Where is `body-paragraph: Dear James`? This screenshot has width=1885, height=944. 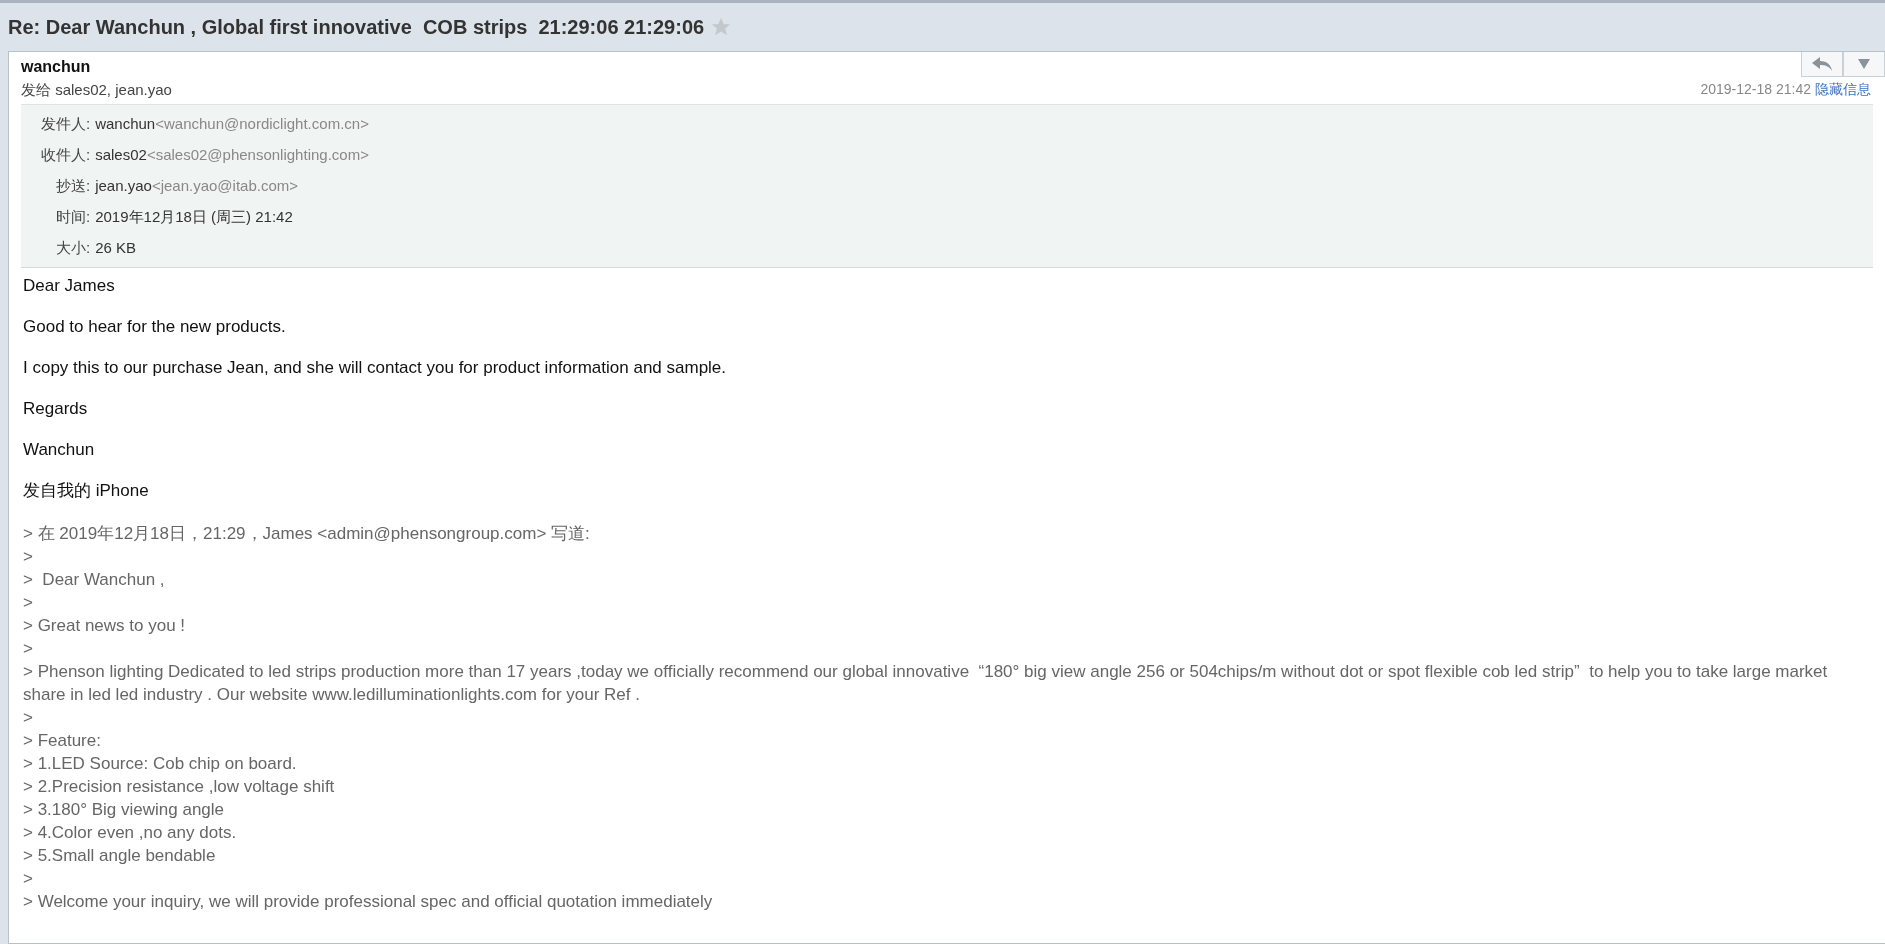
body-paragraph: Dear James is located at coordinates (69, 286).